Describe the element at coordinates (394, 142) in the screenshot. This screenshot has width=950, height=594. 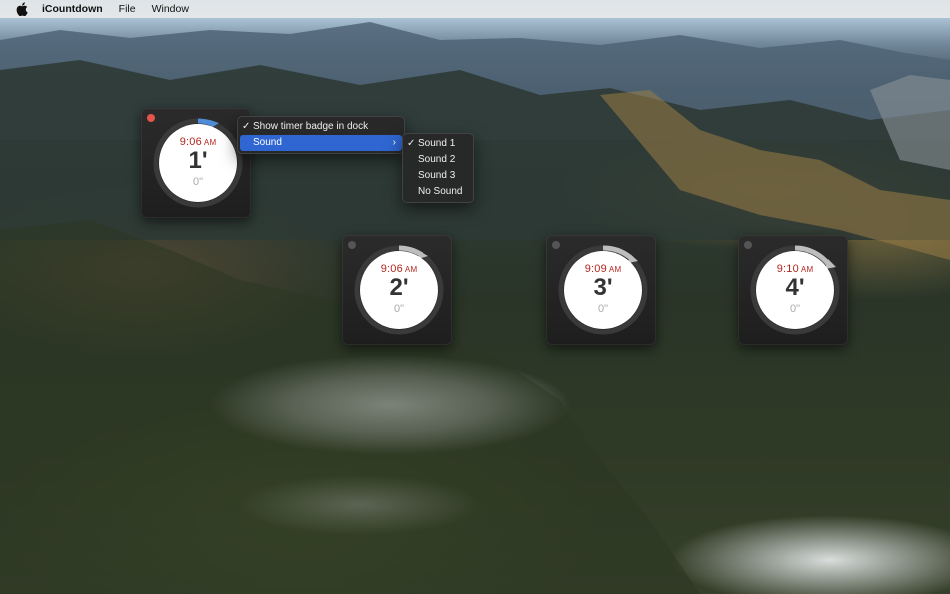
I see `chevron-right-icon: ›` at that location.